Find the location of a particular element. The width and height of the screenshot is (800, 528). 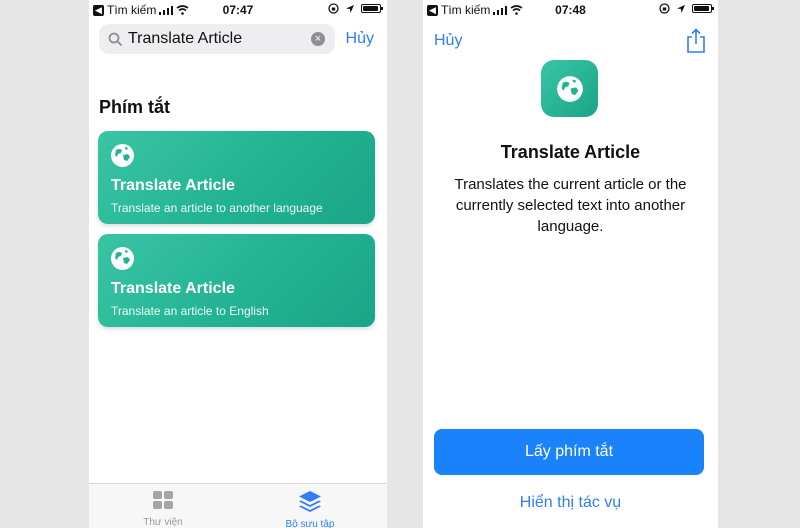

tab-label: Thư viện is located at coordinates (163, 522).